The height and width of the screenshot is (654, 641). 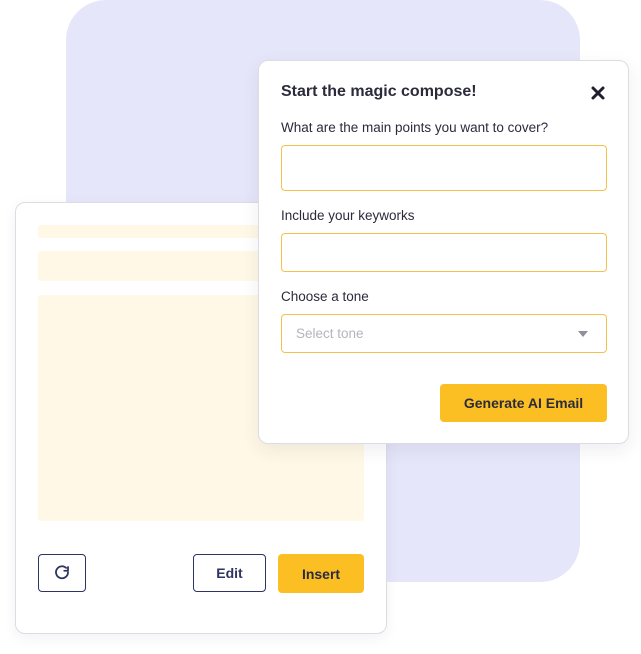 I want to click on close-button, so click(x=598, y=93).